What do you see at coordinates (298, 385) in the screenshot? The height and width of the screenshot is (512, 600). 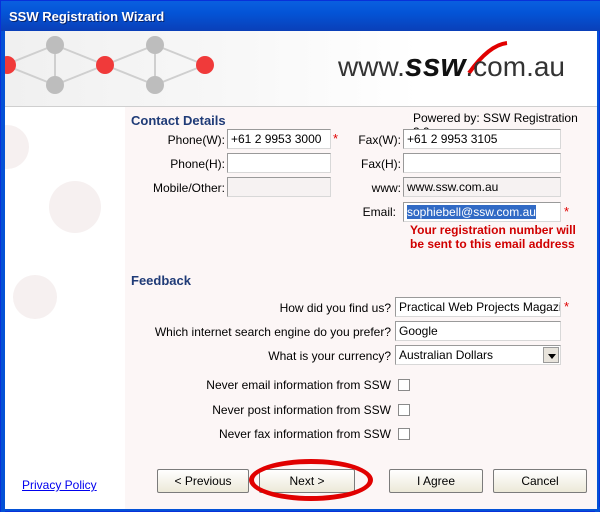 I see `never-email-label: Never email information from SSW` at bounding box center [298, 385].